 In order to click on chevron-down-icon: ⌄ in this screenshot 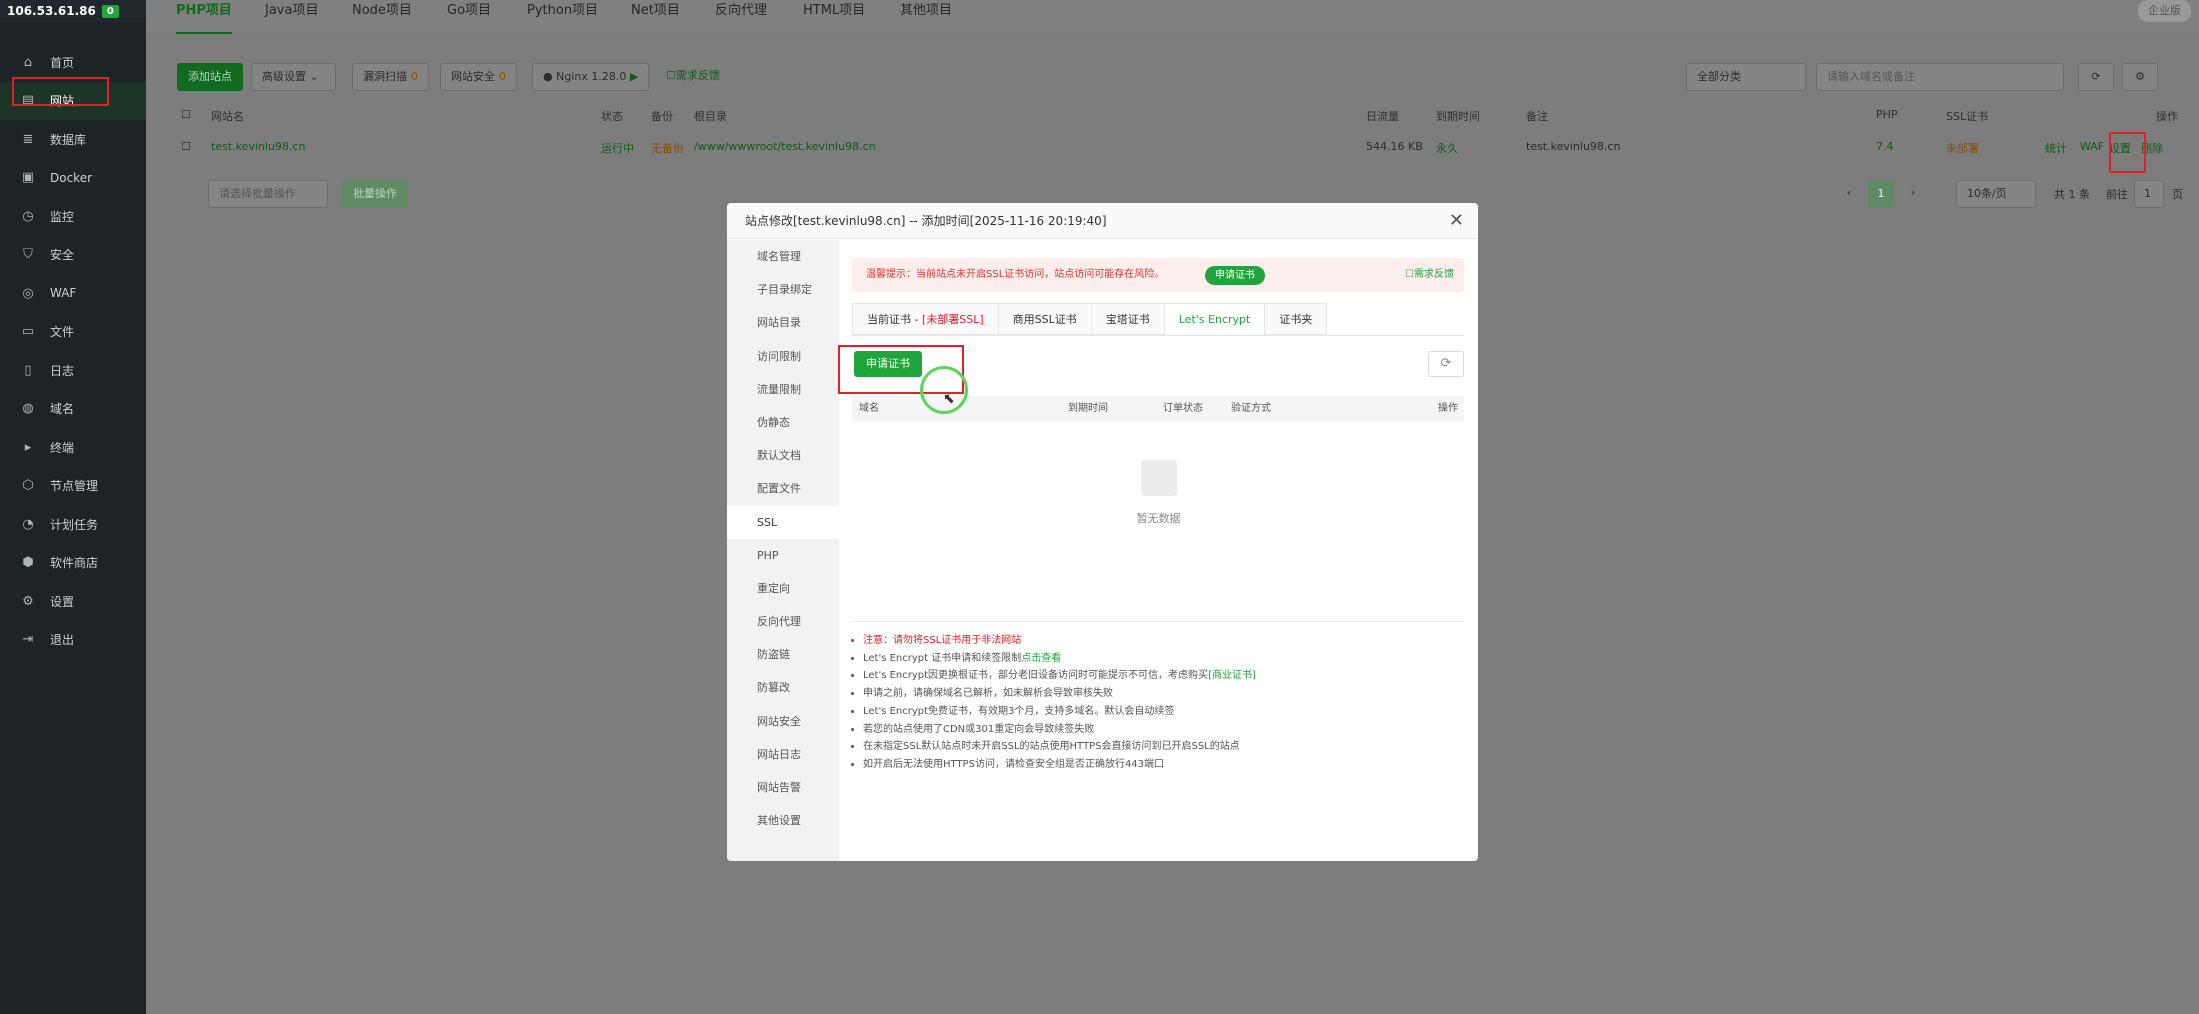, I will do `click(314, 76)`.